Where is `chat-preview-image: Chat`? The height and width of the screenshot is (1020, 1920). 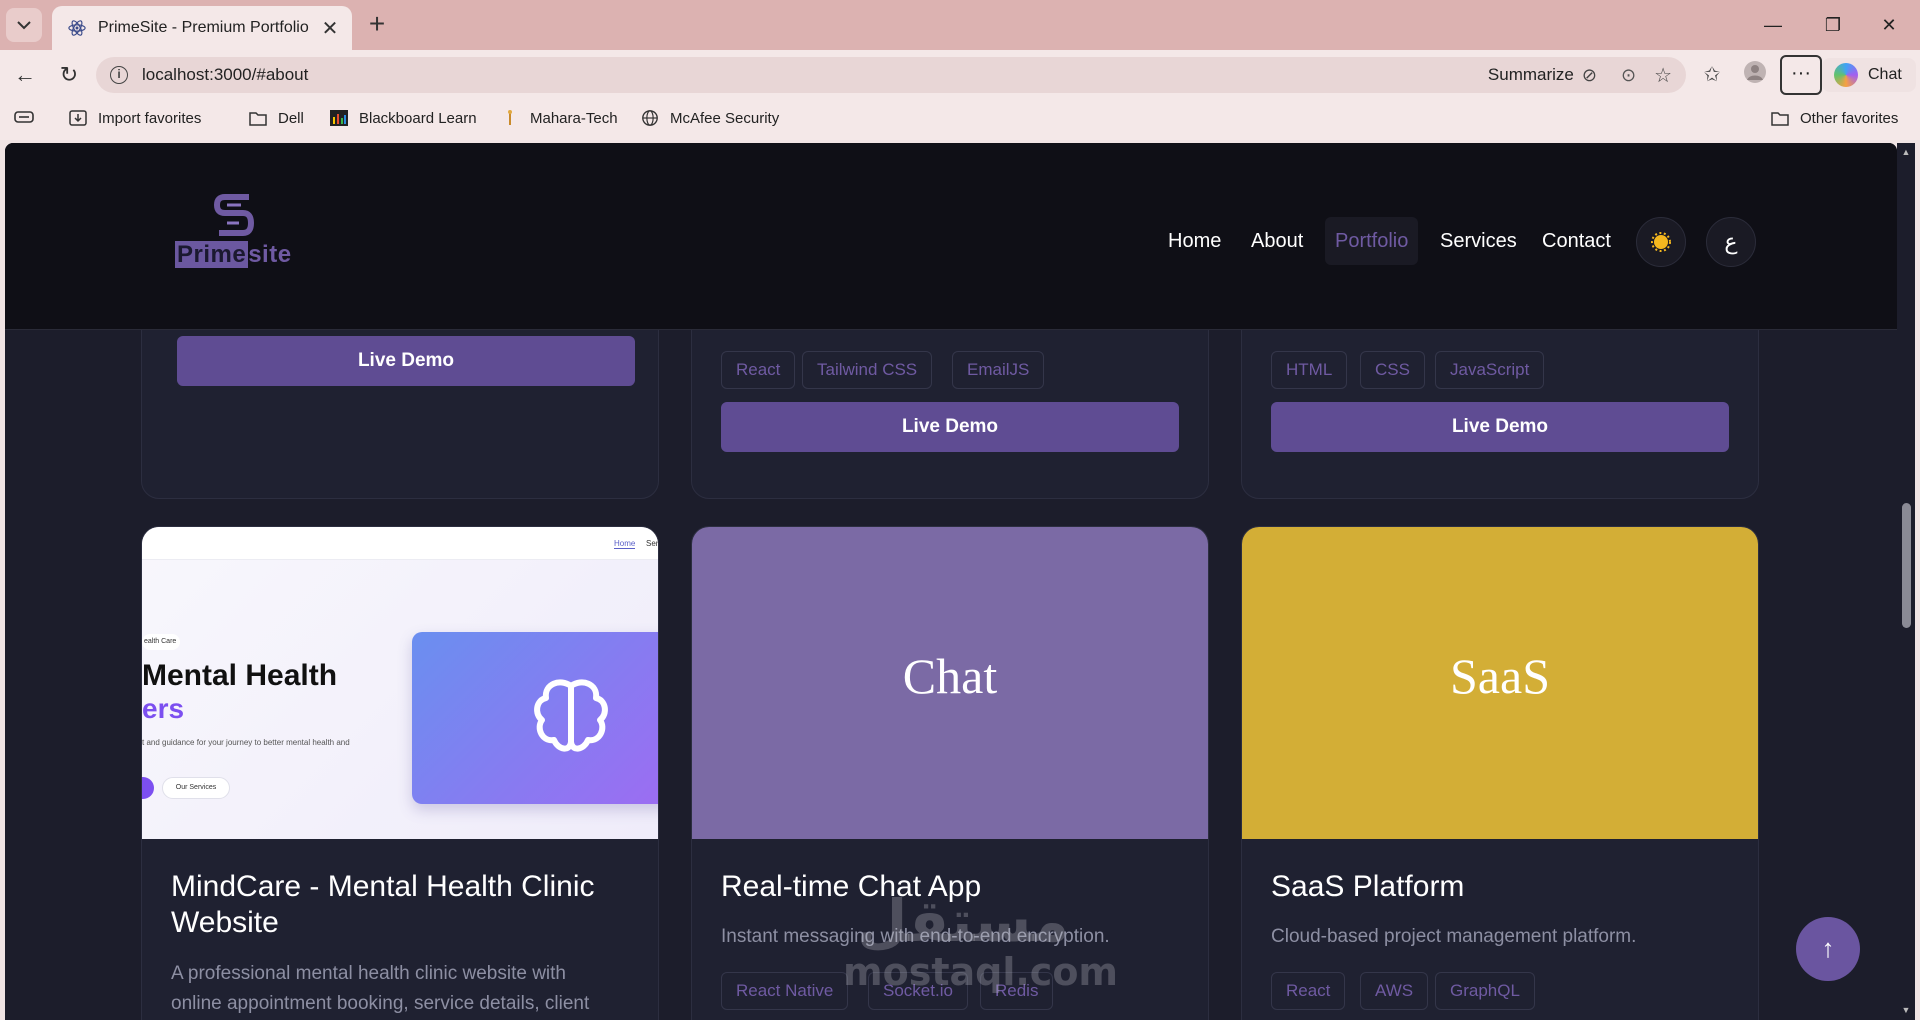
chat-preview-image: Chat is located at coordinates (950, 683).